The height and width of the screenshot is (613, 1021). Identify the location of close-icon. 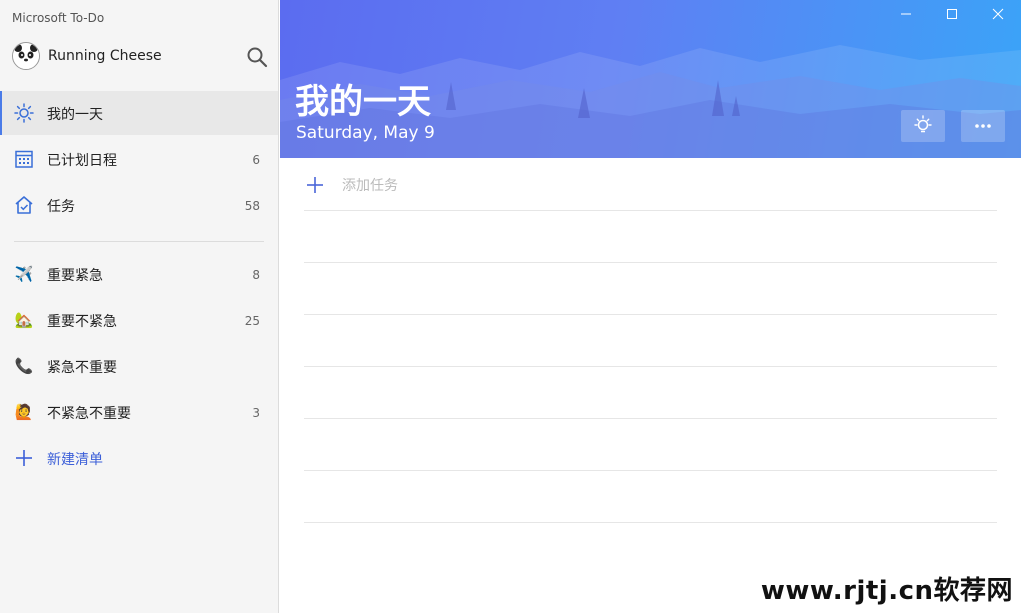
(998, 14).